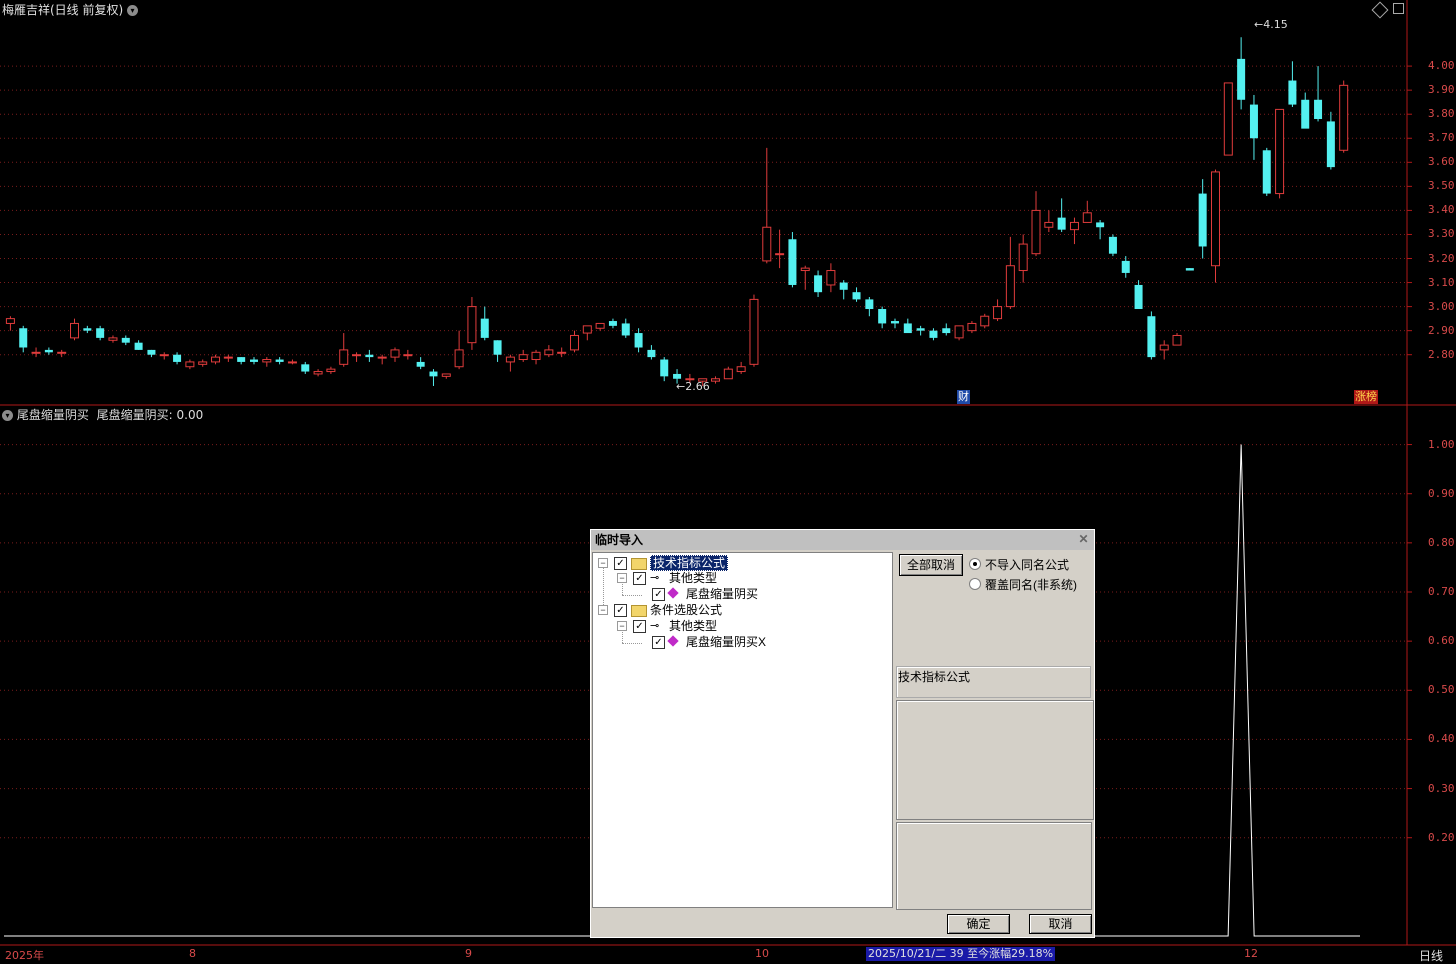 Image resolution: width=1456 pixels, height=964 pixels. What do you see at coordinates (1441, 837) in the screenshot?
I see `indicator-tick-label: 0.20` at bounding box center [1441, 837].